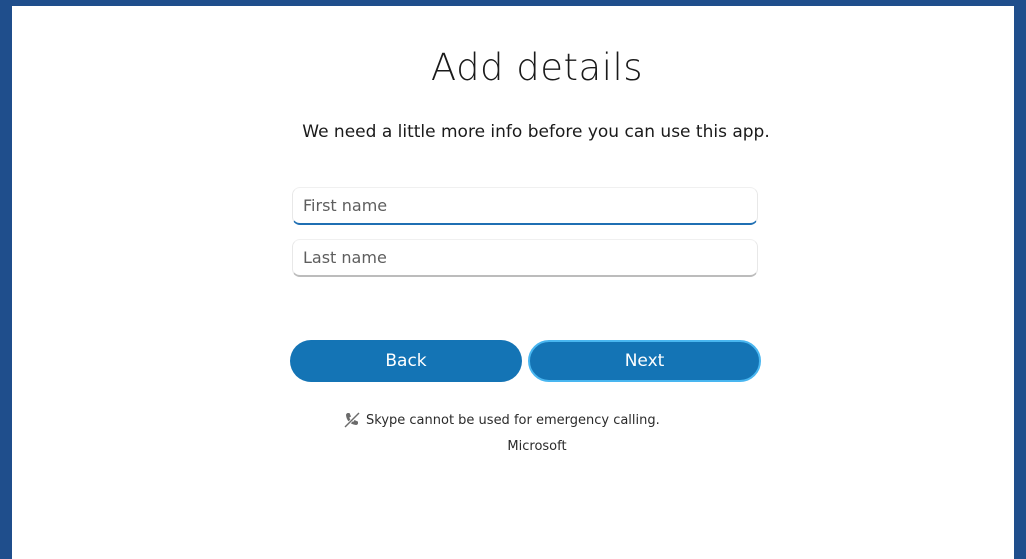 This screenshot has height=559, width=1026. I want to click on first-name-input, so click(525, 205).